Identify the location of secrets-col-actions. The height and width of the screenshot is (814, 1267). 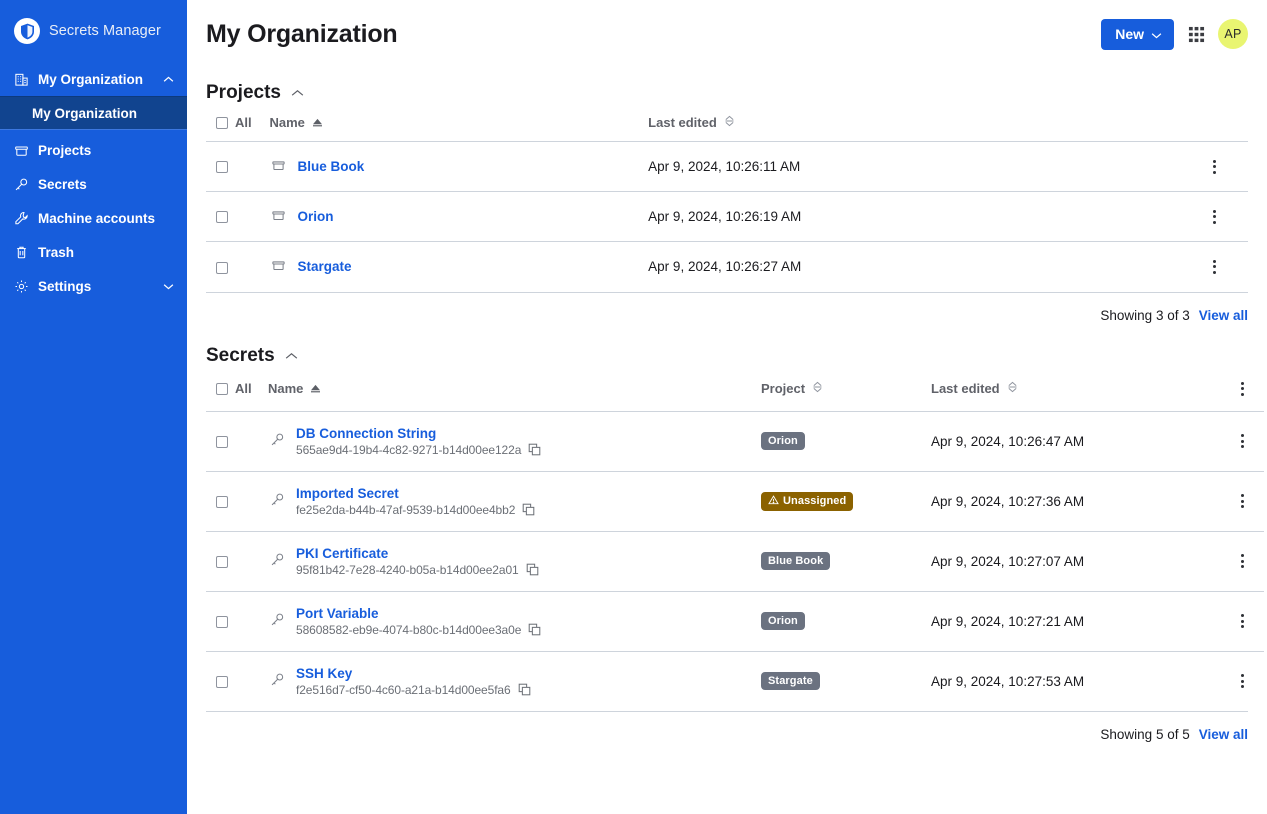
(1242, 395).